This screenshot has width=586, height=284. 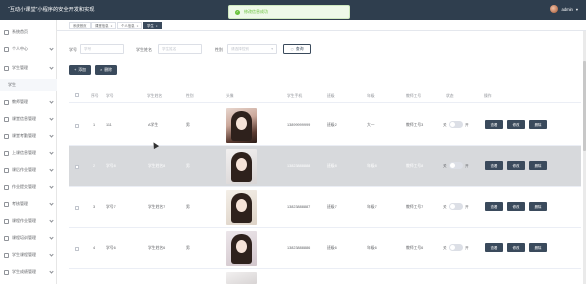 What do you see at coordinates (80, 25) in the screenshot?
I see `tab-home: 系统首页` at bounding box center [80, 25].